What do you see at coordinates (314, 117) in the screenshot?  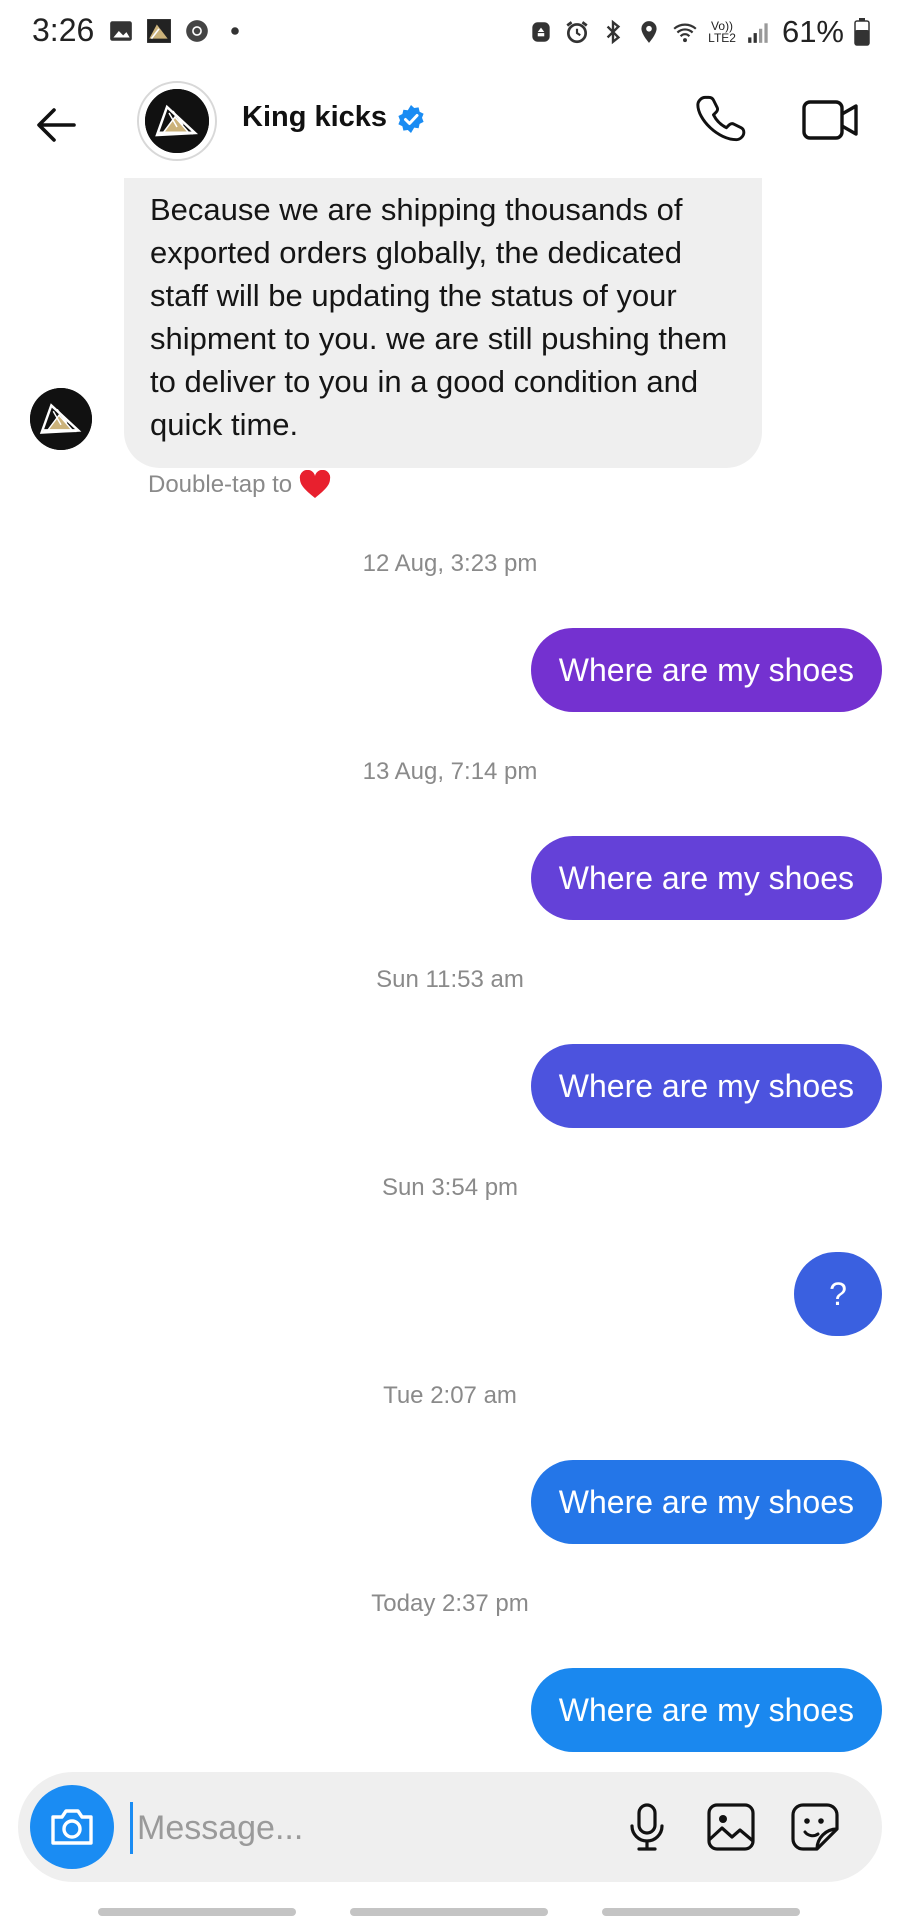 I see `contact-name: King kicks` at bounding box center [314, 117].